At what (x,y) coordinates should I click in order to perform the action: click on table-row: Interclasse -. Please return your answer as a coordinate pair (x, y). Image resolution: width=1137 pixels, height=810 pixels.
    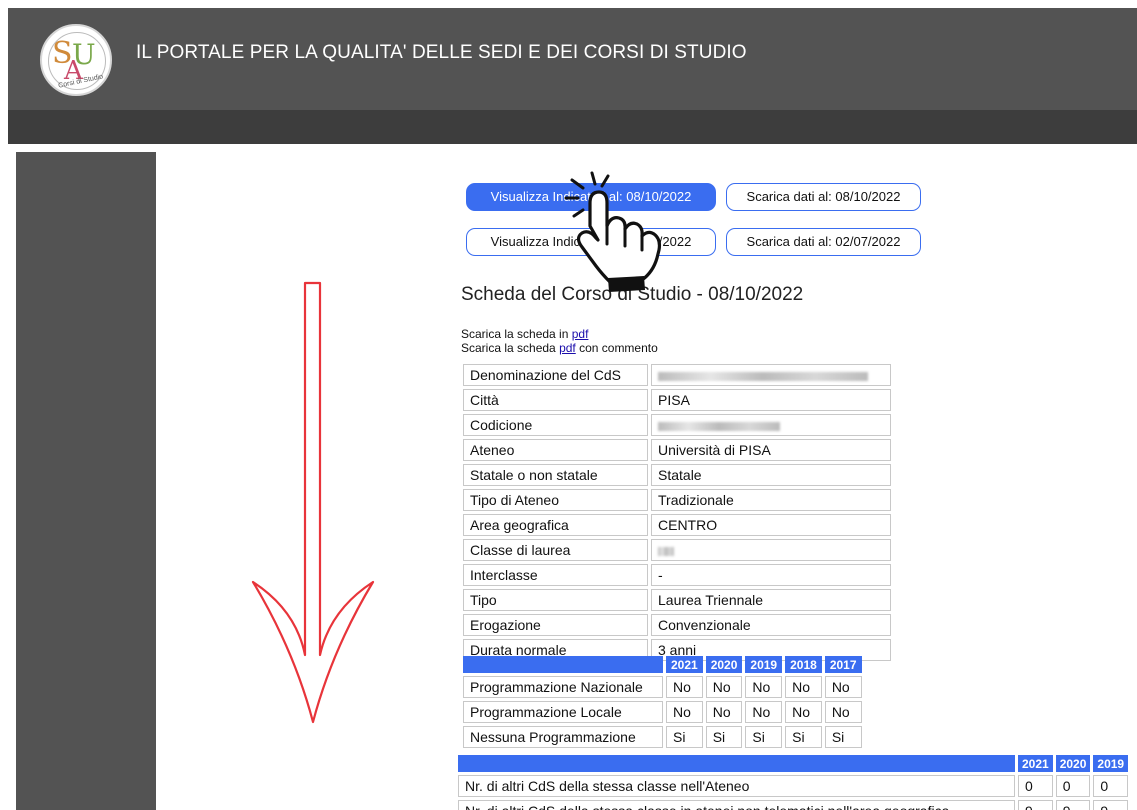
    Looking at the image, I should click on (677, 575).